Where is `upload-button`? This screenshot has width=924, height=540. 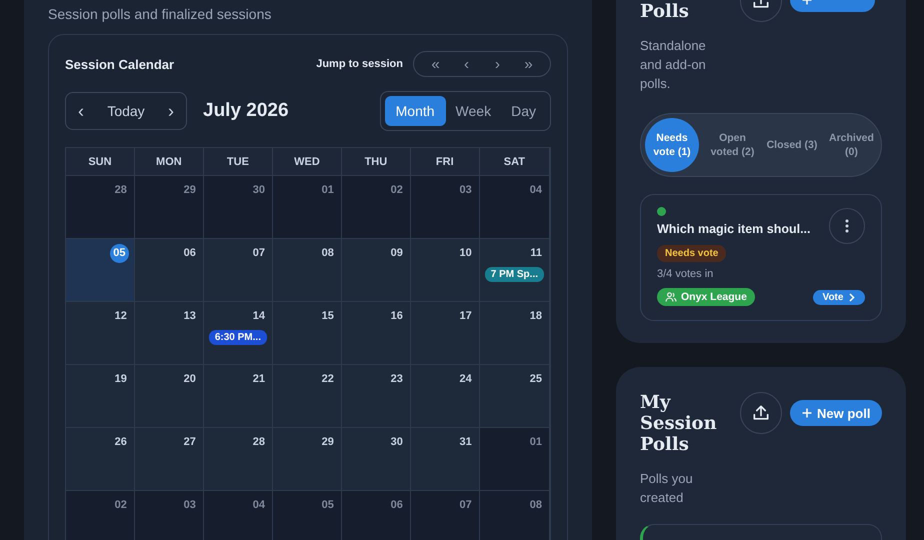 upload-button is located at coordinates (761, 413).